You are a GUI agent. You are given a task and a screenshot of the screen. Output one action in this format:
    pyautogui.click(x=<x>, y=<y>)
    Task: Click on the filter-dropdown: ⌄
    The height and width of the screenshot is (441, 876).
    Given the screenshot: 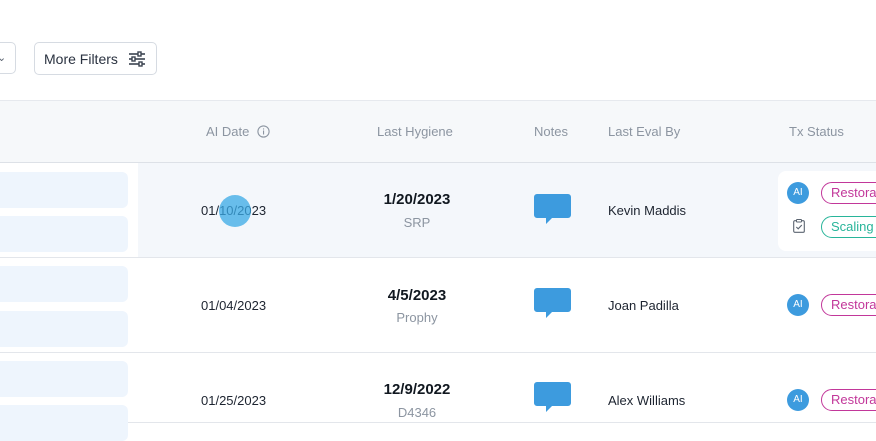 What is the action you would take?
    pyautogui.click(x=8, y=58)
    